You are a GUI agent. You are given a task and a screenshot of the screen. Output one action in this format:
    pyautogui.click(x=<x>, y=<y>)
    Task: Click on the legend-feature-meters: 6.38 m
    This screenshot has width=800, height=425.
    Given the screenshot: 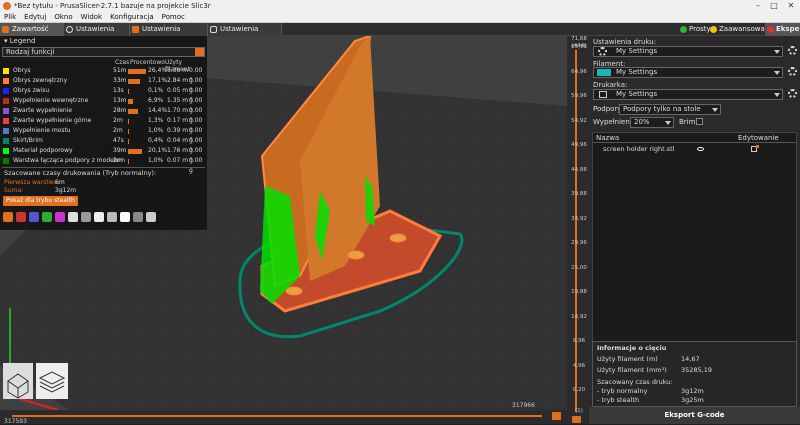 What is the action you would take?
    pyautogui.click(x=178, y=70)
    